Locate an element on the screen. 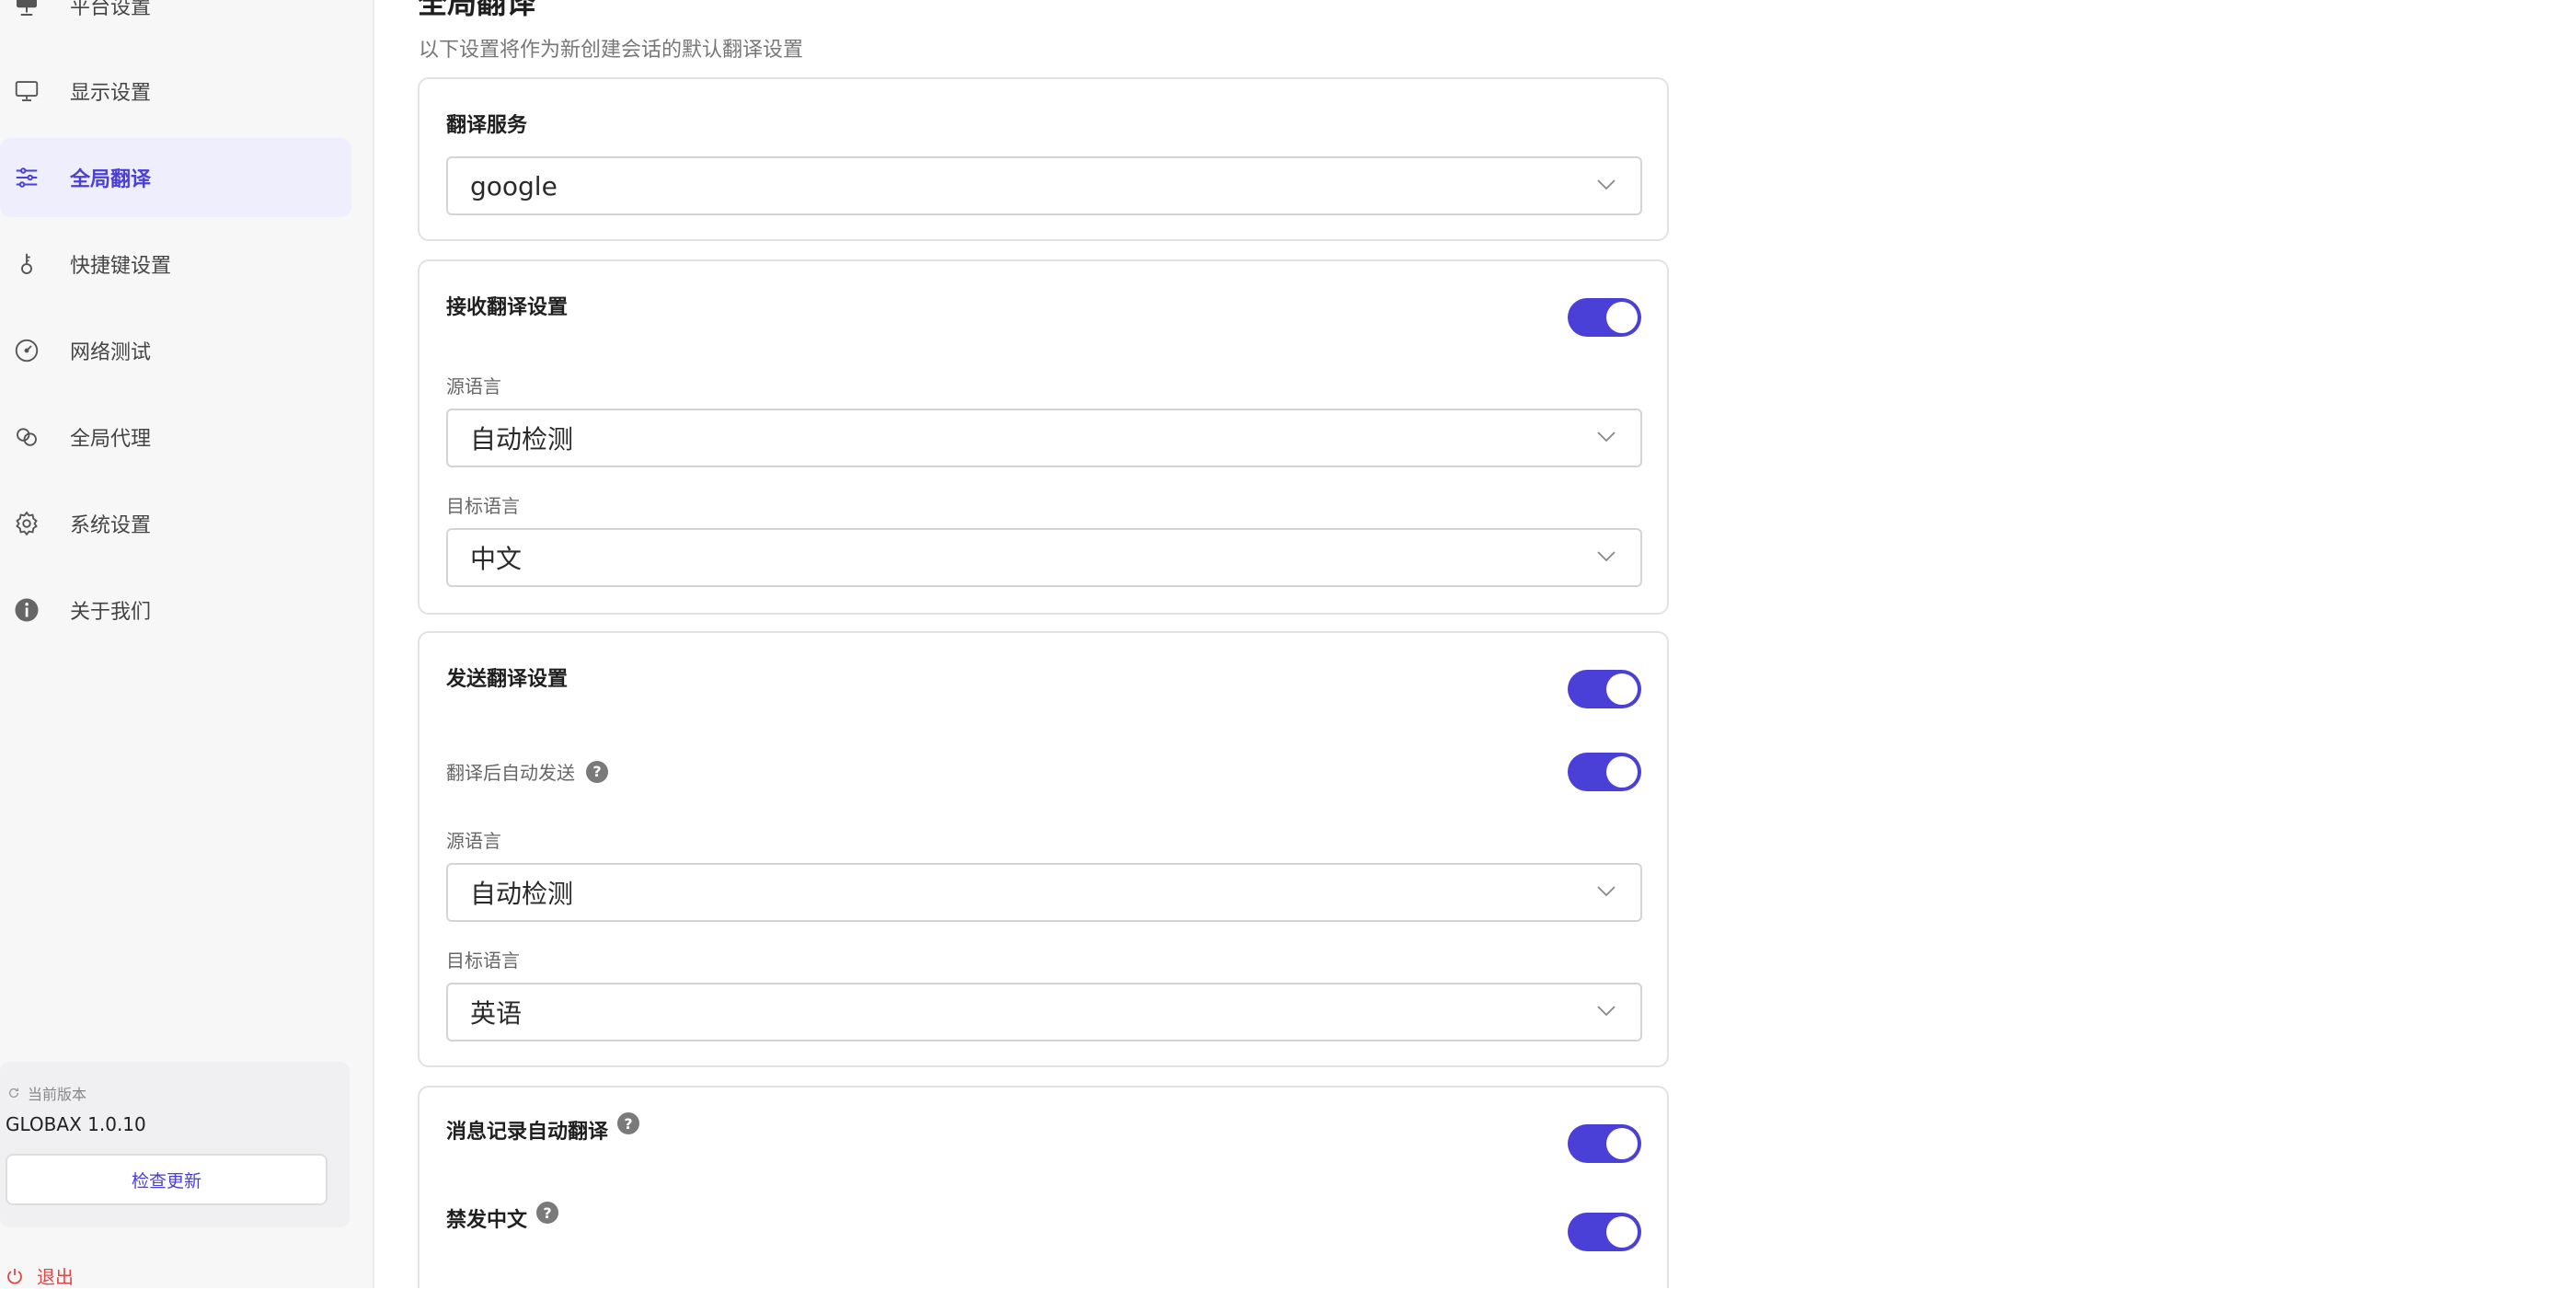 This screenshot has width=2576, height=1289. auto-send-label: 翻译后自动发送 ? is located at coordinates (527, 771).